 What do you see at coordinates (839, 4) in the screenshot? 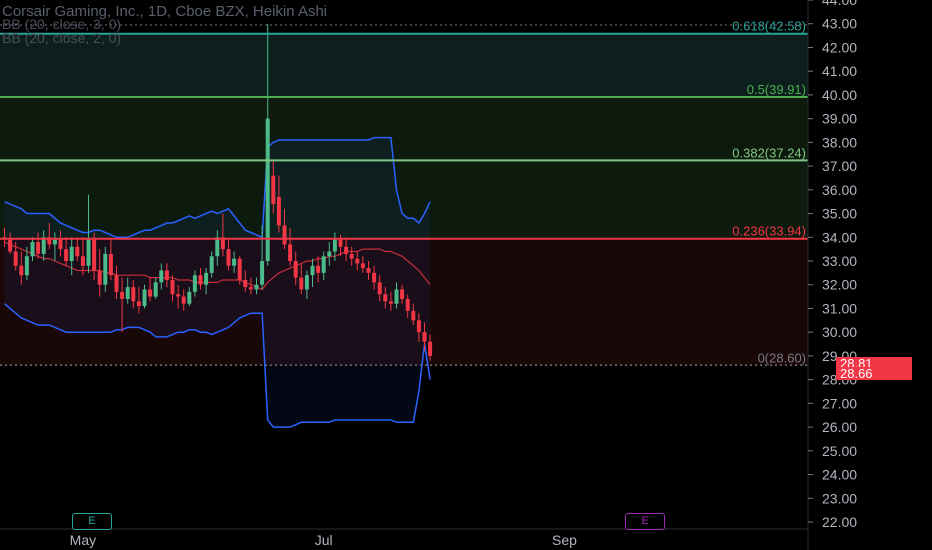
I see `y-tick-label: 44.00` at bounding box center [839, 4].